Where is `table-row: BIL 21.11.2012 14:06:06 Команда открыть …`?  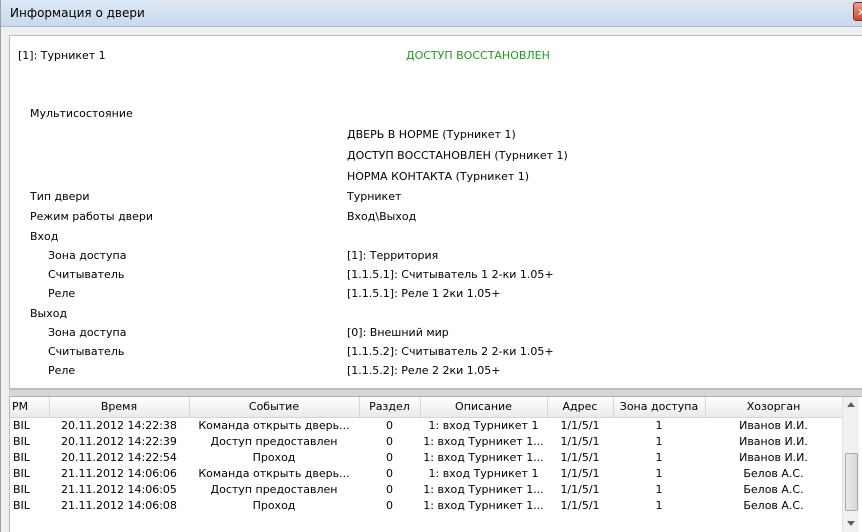 table-row: BIL 21.11.2012 14:06:06 Команда открыть … is located at coordinates (426, 473).